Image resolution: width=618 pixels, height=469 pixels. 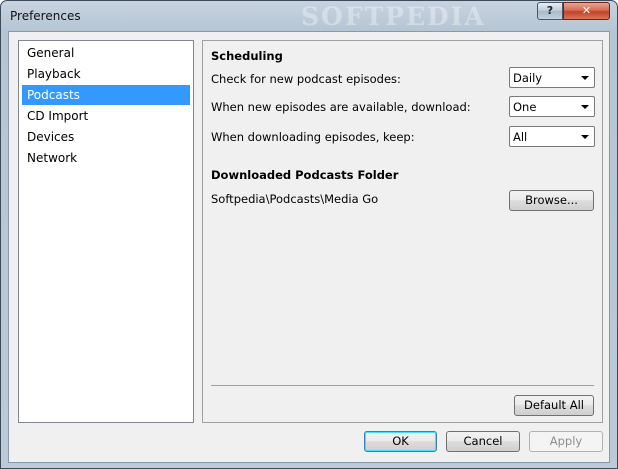 What do you see at coordinates (520, 137) in the screenshot?
I see `keep-episodes-value: All` at bounding box center [520, 137].